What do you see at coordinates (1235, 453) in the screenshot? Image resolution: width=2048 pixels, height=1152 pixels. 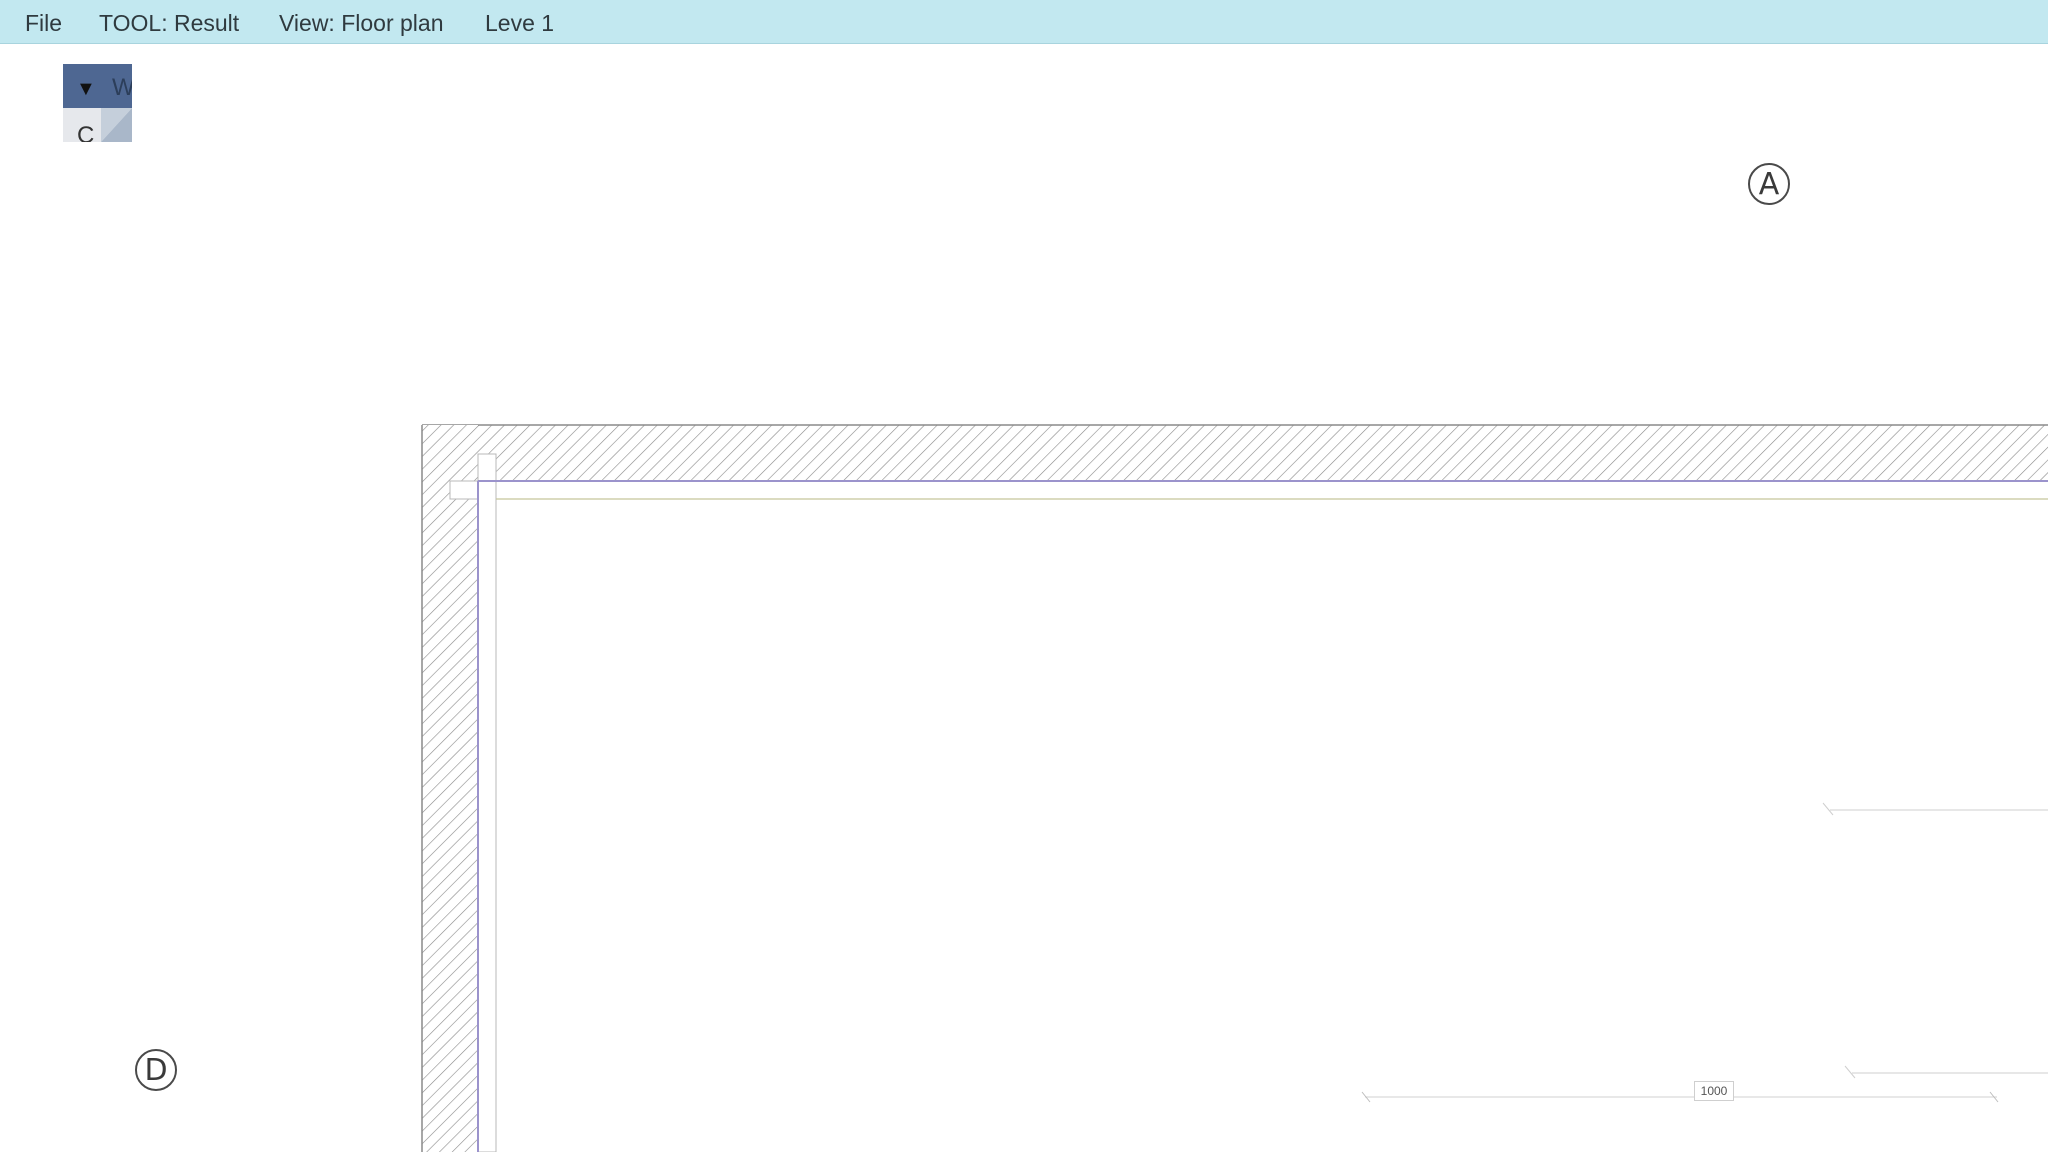 I see `wall-top` at bounding box center [1235, 453].